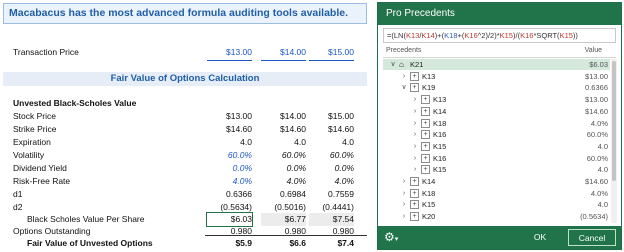 The image size is (624, 252). Describe the element at coordinates (429, 181) in the screenshot. I see `tree-row-name: K14` at that location.